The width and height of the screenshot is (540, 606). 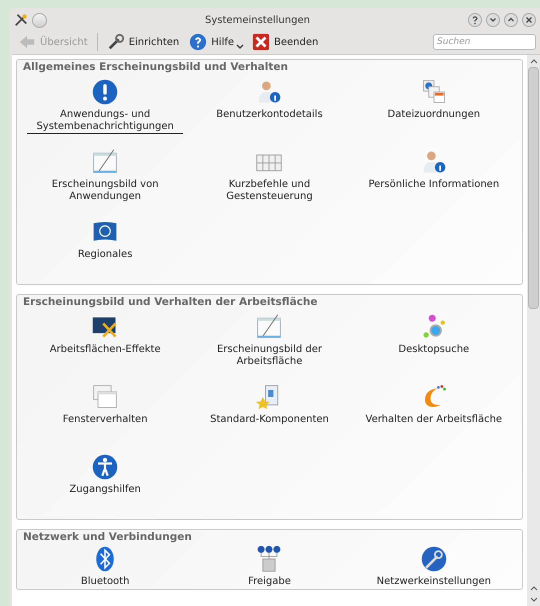 I want to click on module-link: Regionales, so click(x=105, y=255).